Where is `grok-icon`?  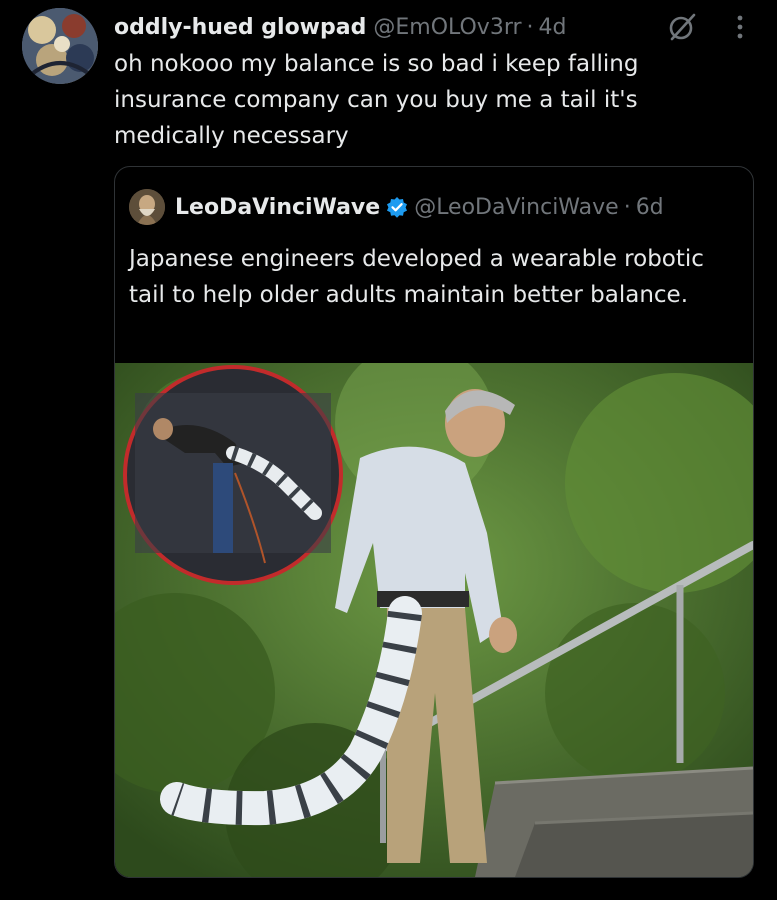 grok-icon is located at coordinates (682, 27).